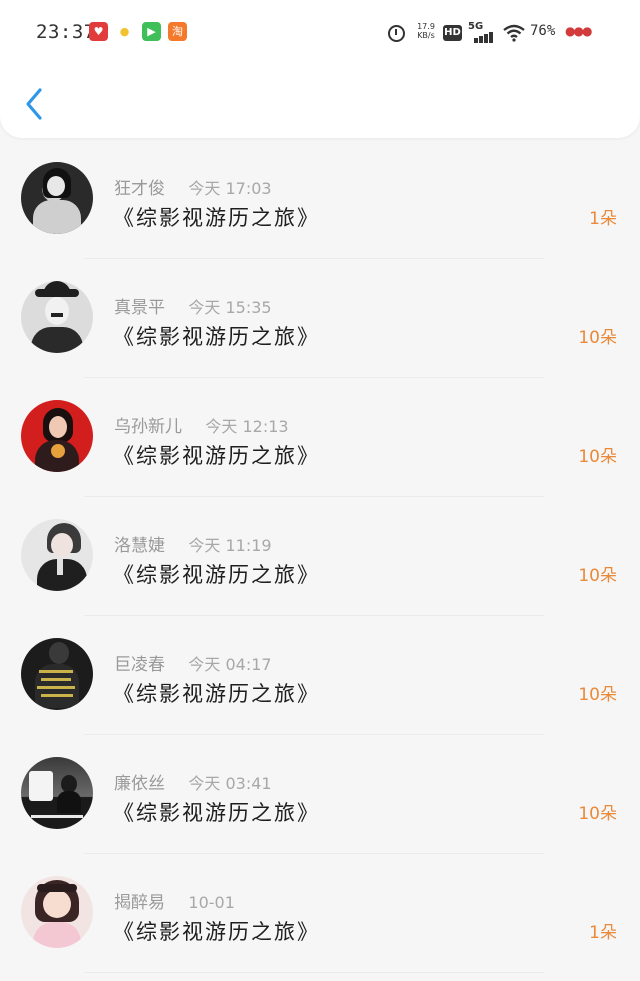  I want to click on list-item: 巨凌春 今天 04:17 《综影视游历之旅》 10朵, so click(320, 675).